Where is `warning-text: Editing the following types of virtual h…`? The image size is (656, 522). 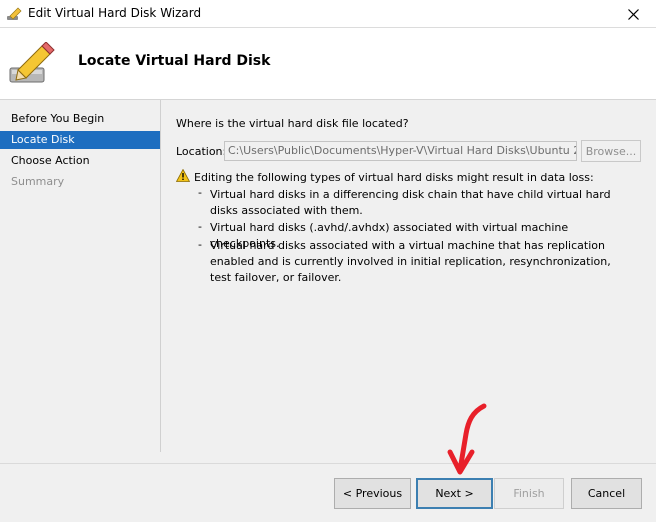
warning-text: Editing the following types of virtual h… is located at coordinates (394, 177).